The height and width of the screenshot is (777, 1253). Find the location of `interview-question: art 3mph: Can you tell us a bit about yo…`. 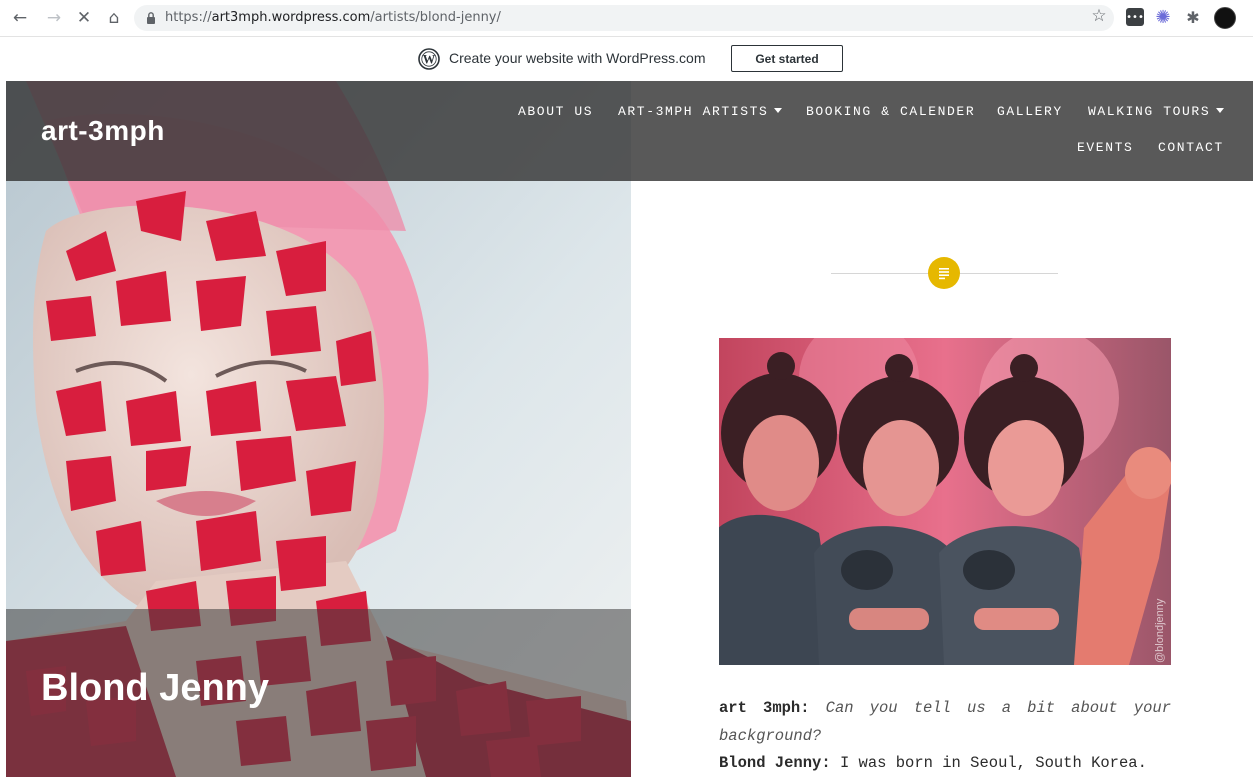

interview-question: art 3mph: Can you tell us a bit about yo… is located at coordinates (945, 722).